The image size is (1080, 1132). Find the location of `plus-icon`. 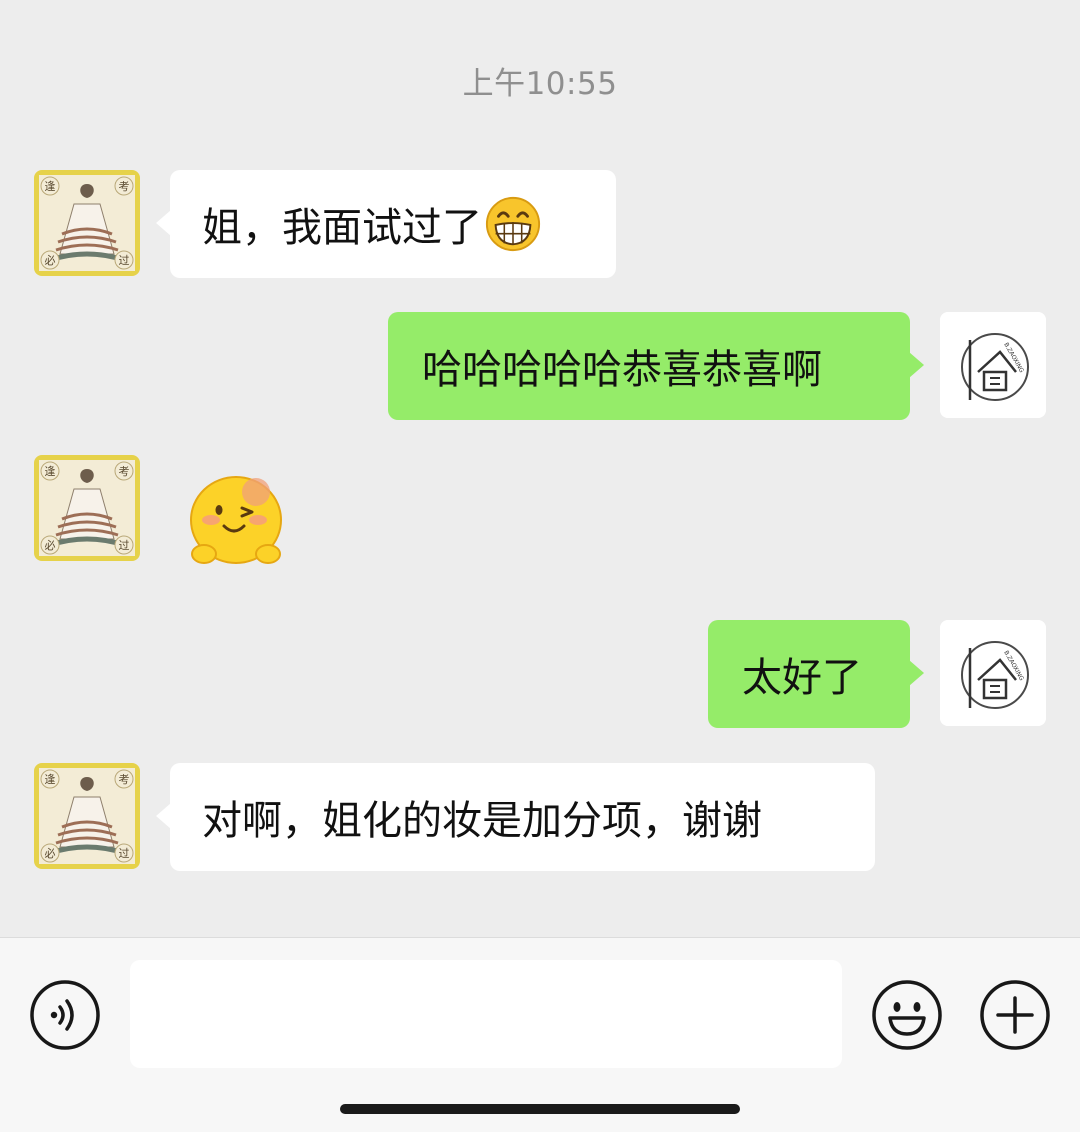

plus-icon is located at coordinates (1015, 1015).